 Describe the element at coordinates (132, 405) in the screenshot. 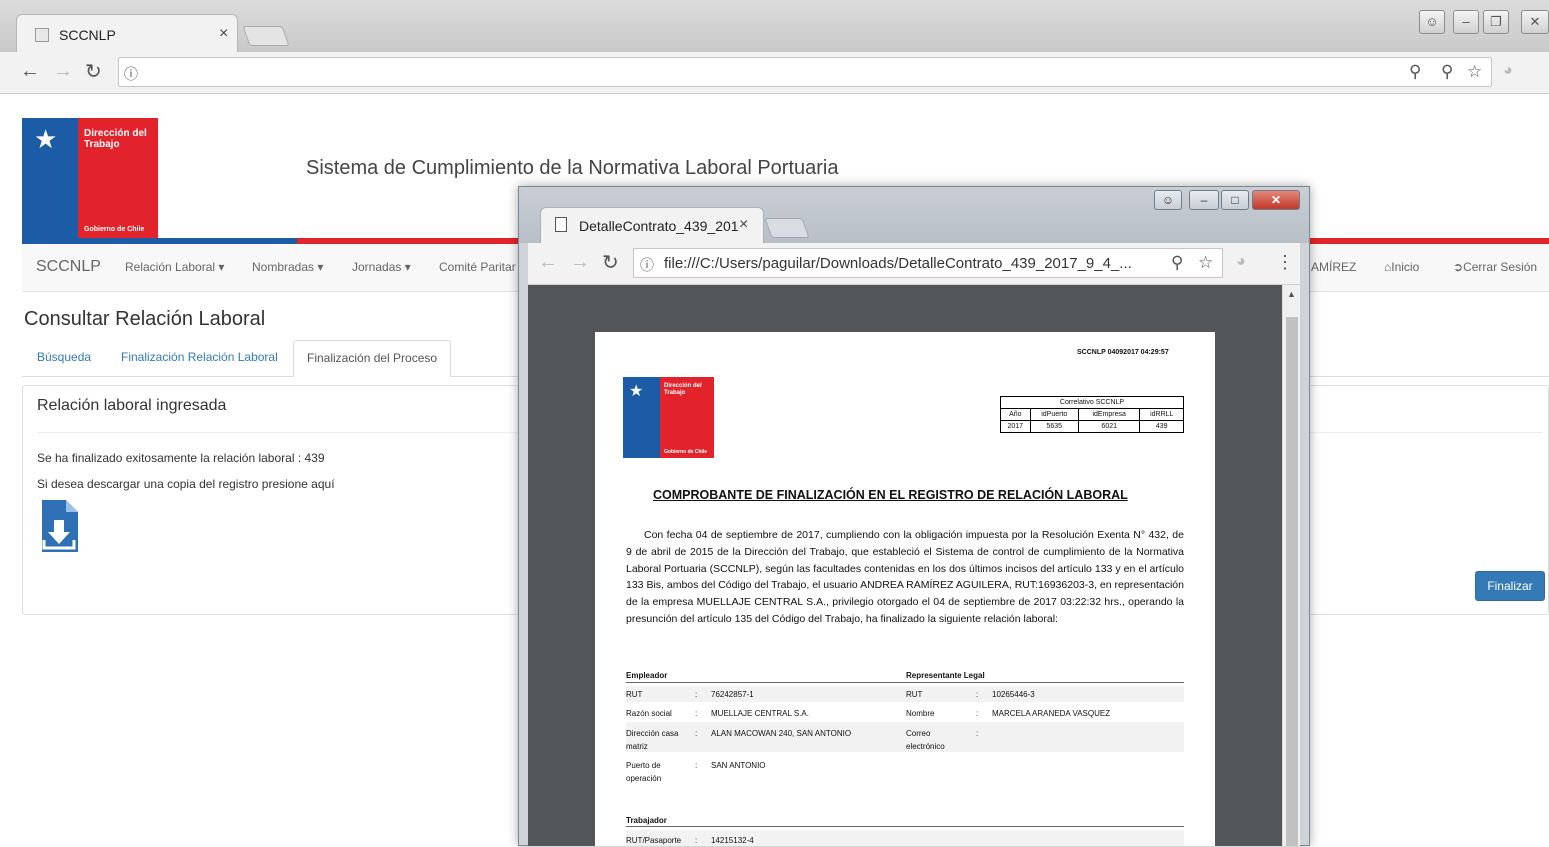

I see `panel-title: Relación laboral ingresada` at that location.